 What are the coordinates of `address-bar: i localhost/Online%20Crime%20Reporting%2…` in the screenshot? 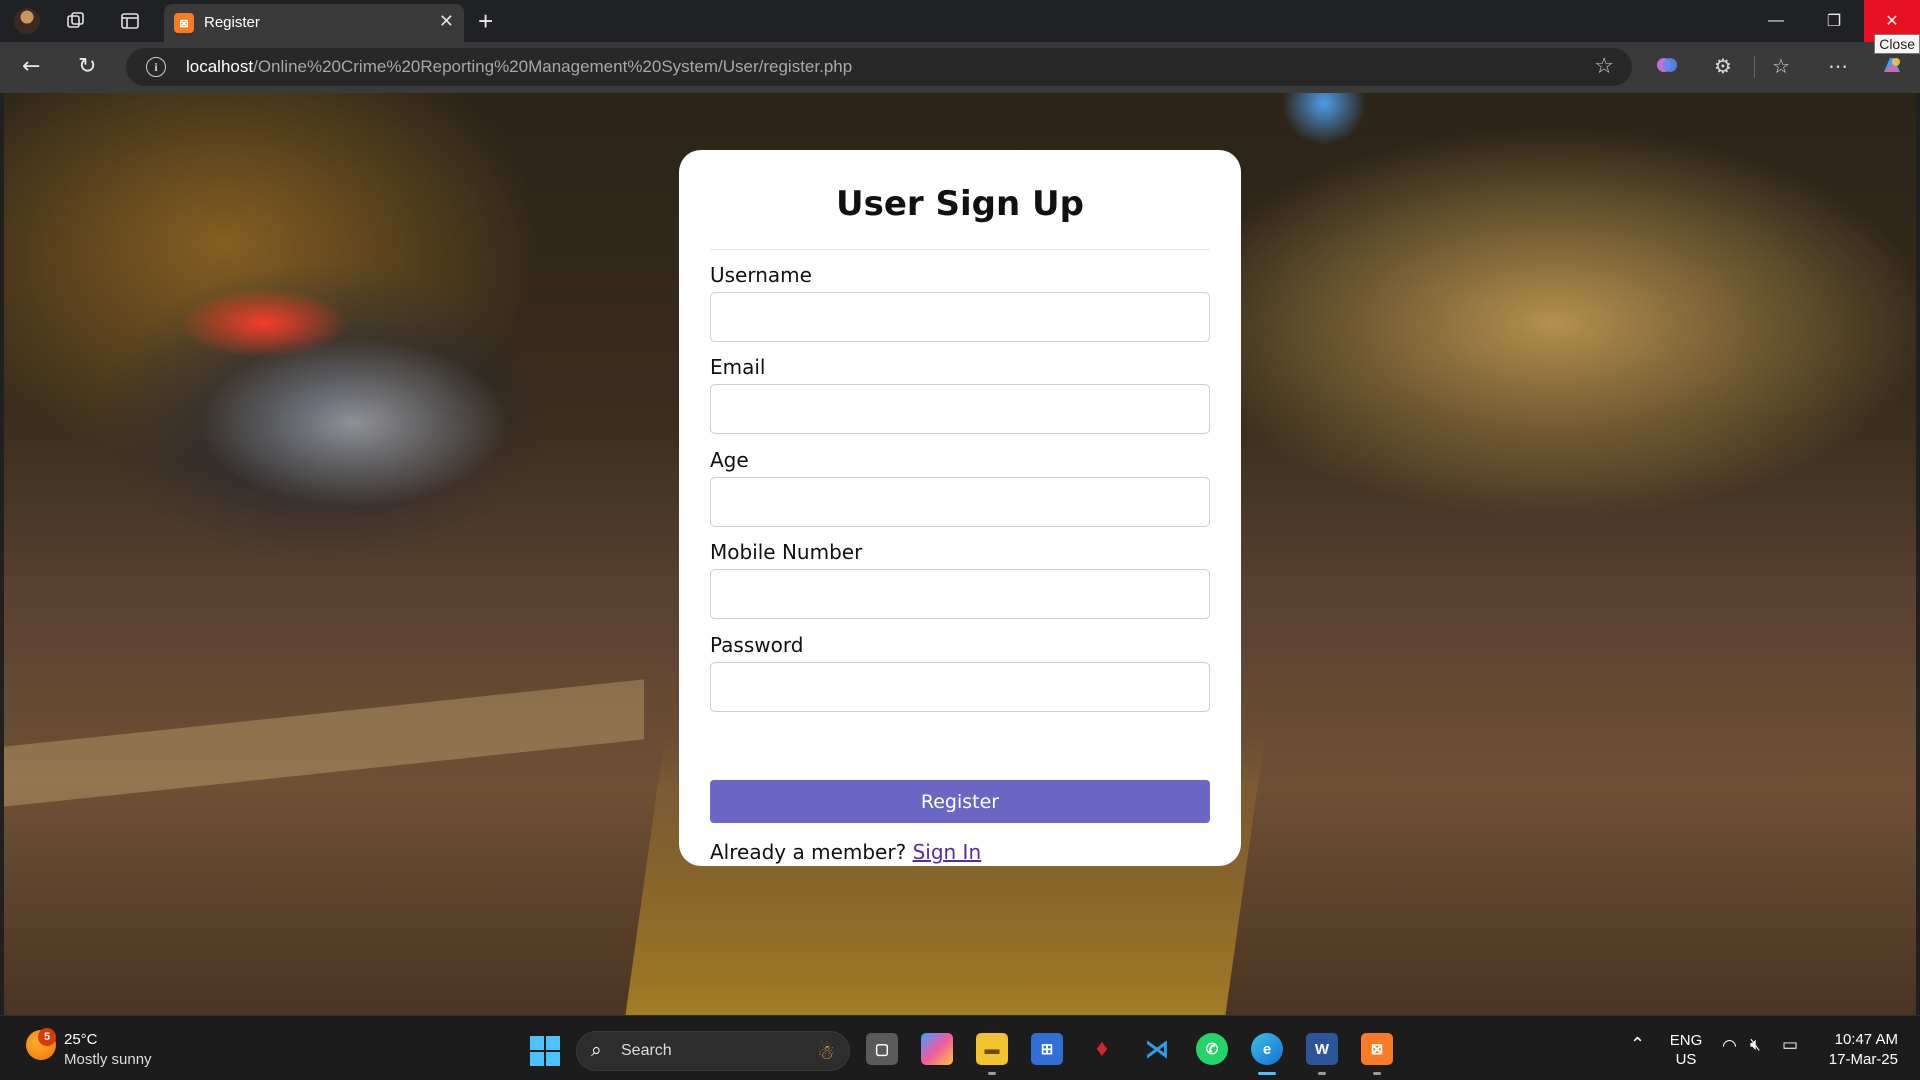 It's located at (879, 67).